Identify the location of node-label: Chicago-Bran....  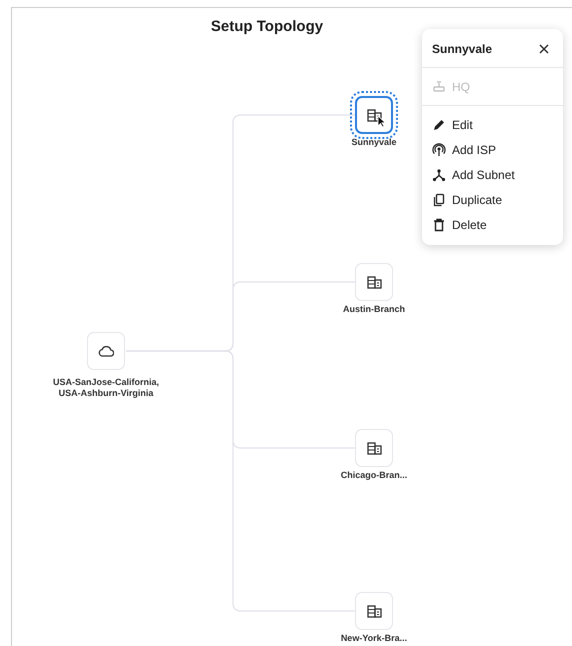
(374, 475).